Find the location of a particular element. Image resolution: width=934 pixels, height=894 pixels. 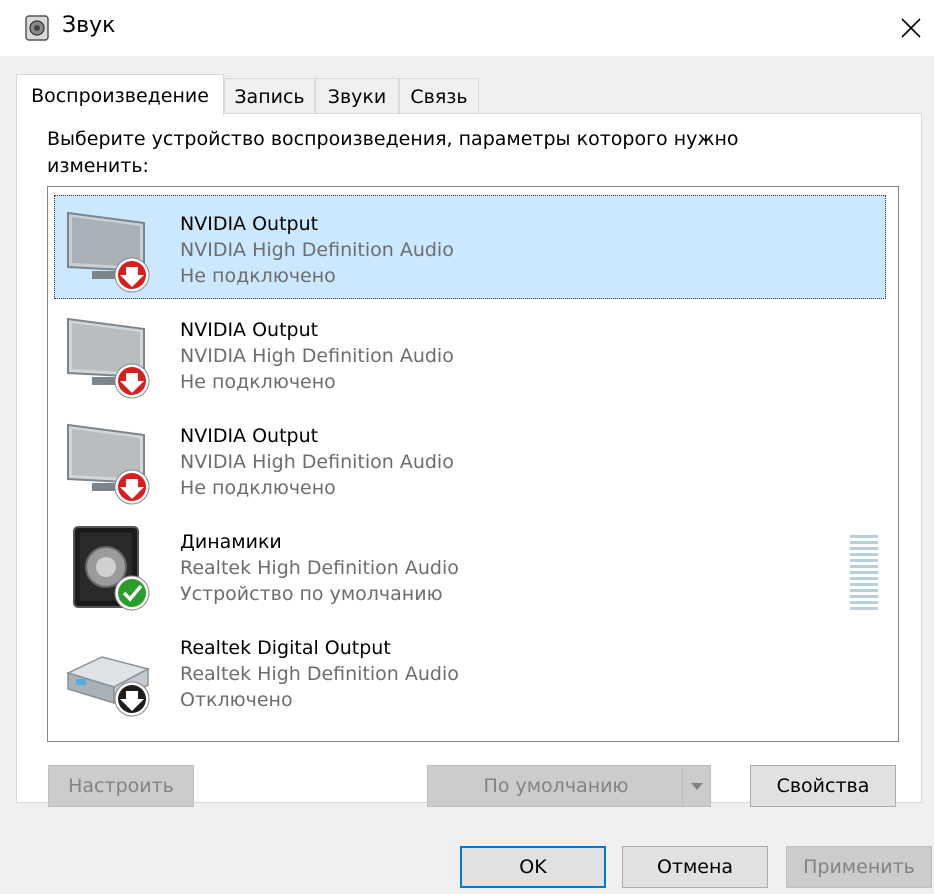

cancel-button: Отмена is located at coordinates (695, 867).